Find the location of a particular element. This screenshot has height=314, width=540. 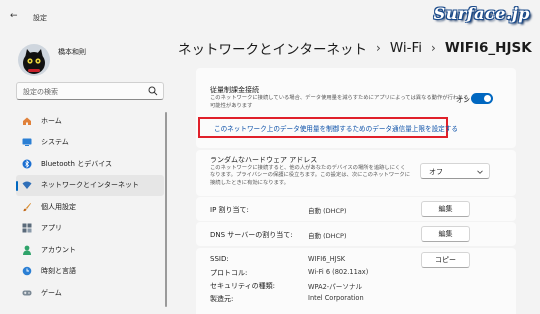

metered-connection-title: 従量制課金接続 is located at coordinates (234, 90).